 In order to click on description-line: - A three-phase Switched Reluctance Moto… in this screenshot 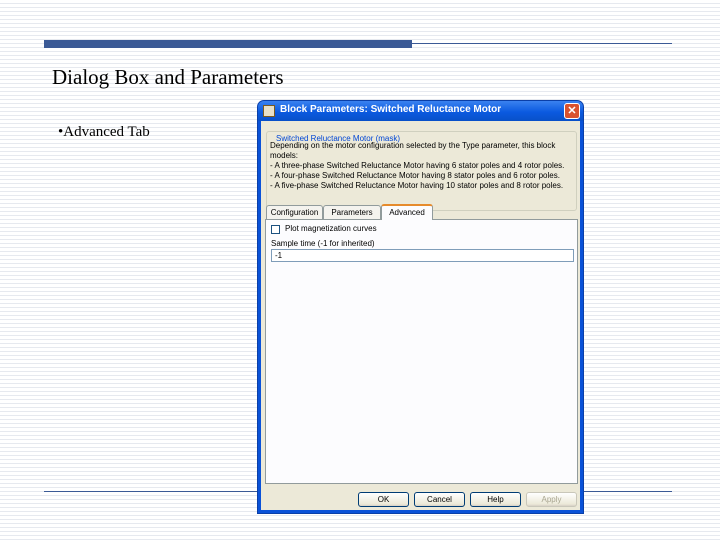, I will do `click(417, 165)`.